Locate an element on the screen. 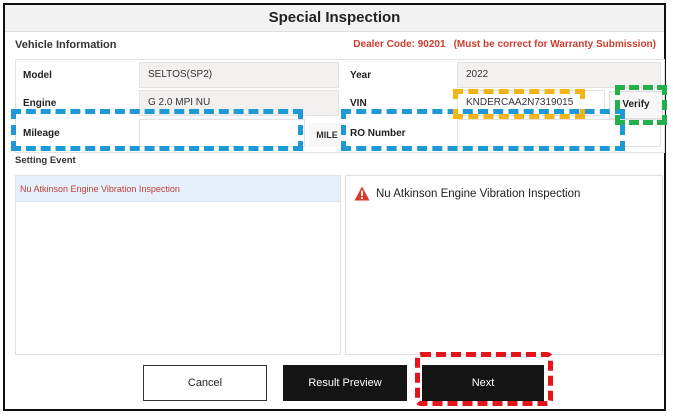 The height and width of the screenshot is (418, 673). mileage-input is located at coordinates (222, 133).